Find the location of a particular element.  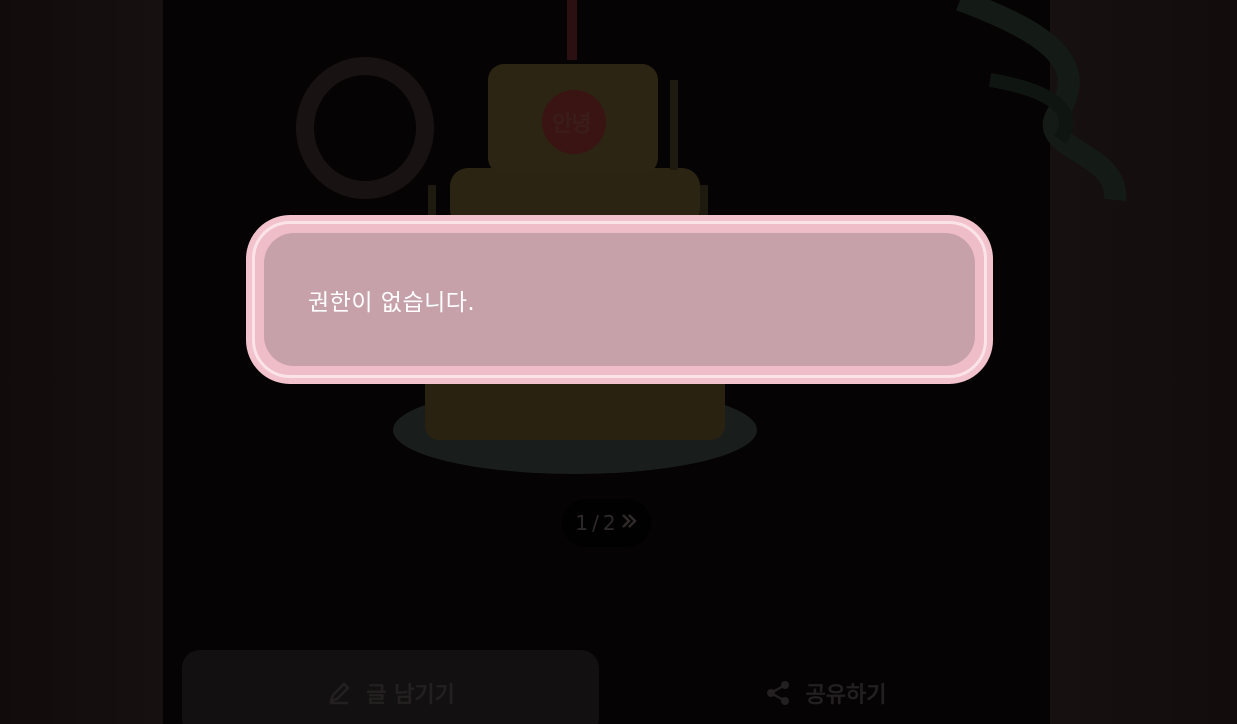

alert-body: 권한이 없습니다. is located at coordinates (619, 299).